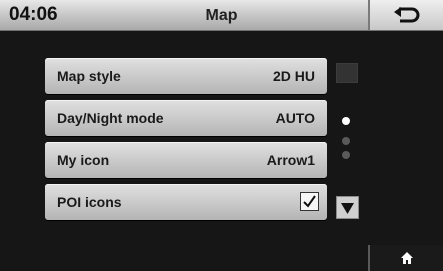 Image resolution: width=443 pixels, height=271 pixels. I want to click on back-button, so click(405, 15).